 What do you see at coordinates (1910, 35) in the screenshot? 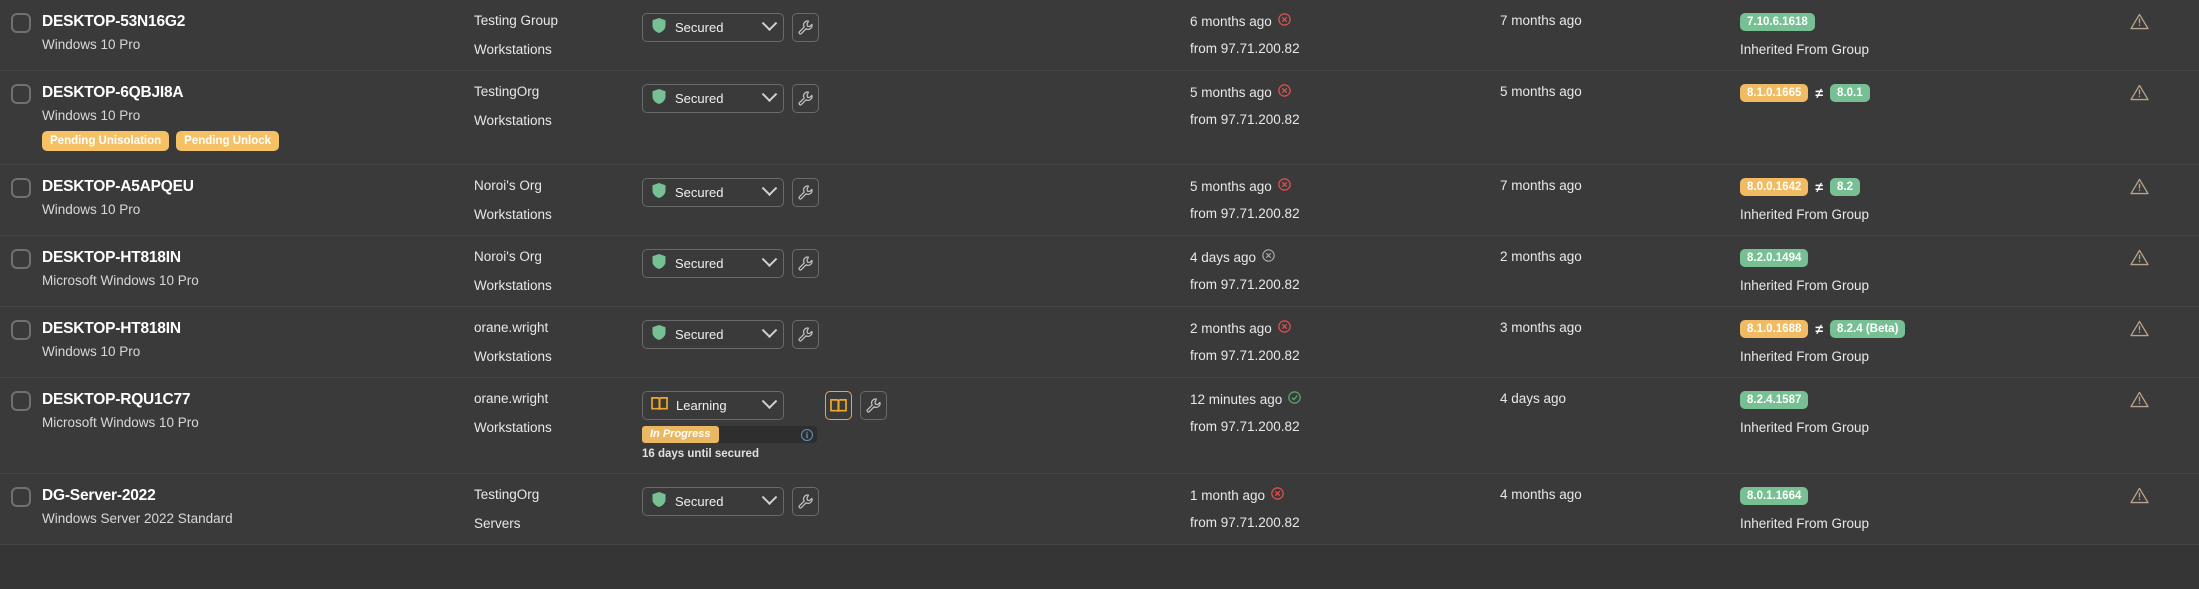
I see `version-cell: 7.10.6.1618 Inherited From Group` at bounding box center [1910, 35].